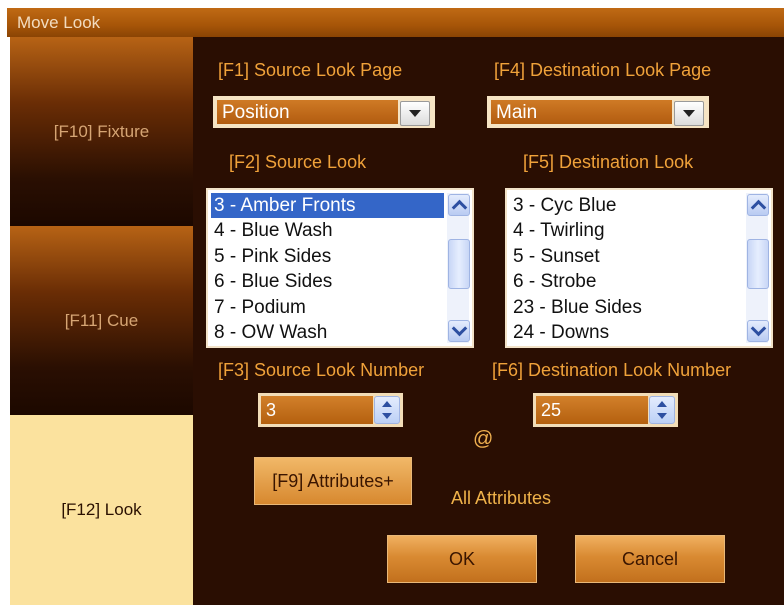  What do you see at coordinates (327, 230) in the screenshot?
I see `list-item: 4 - Blue Wash` at bounding box center [327, 230].